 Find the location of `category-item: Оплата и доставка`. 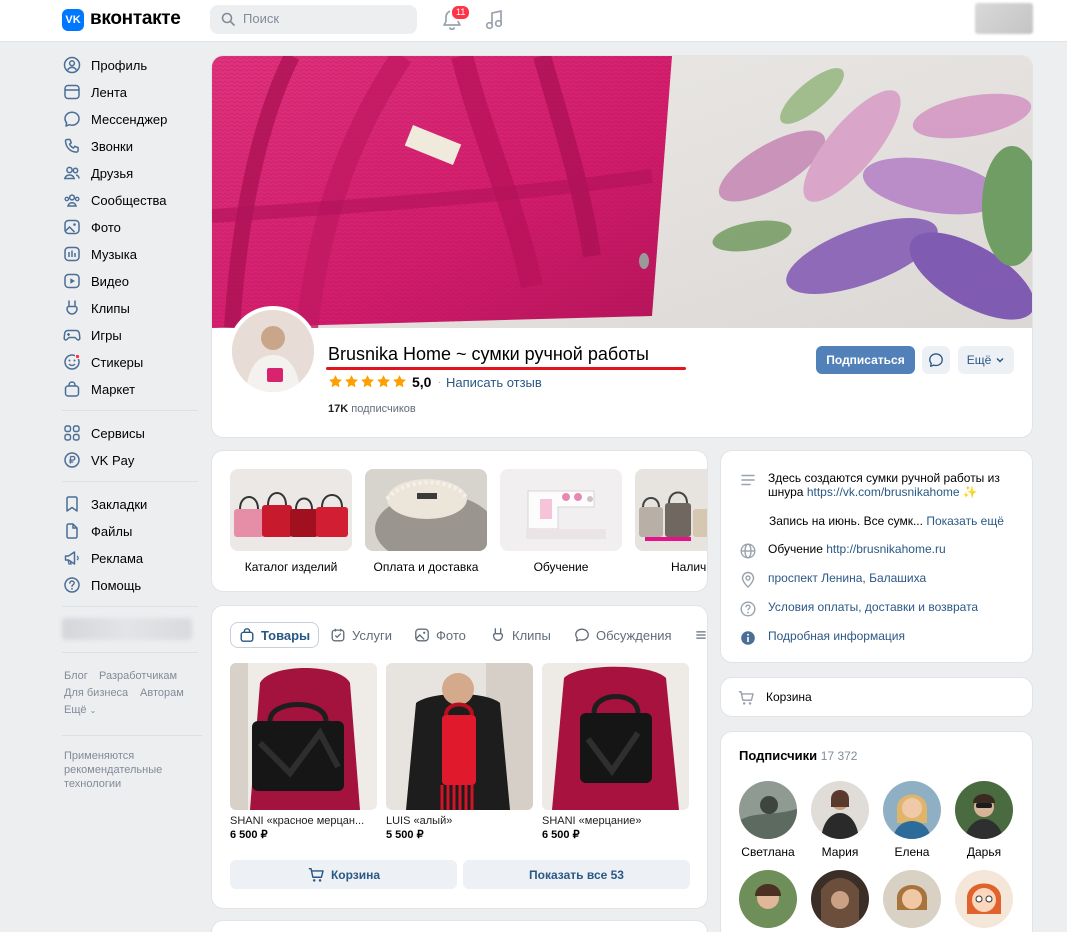

category-item: Оплата и доставка is located at coordinates (426, 521).